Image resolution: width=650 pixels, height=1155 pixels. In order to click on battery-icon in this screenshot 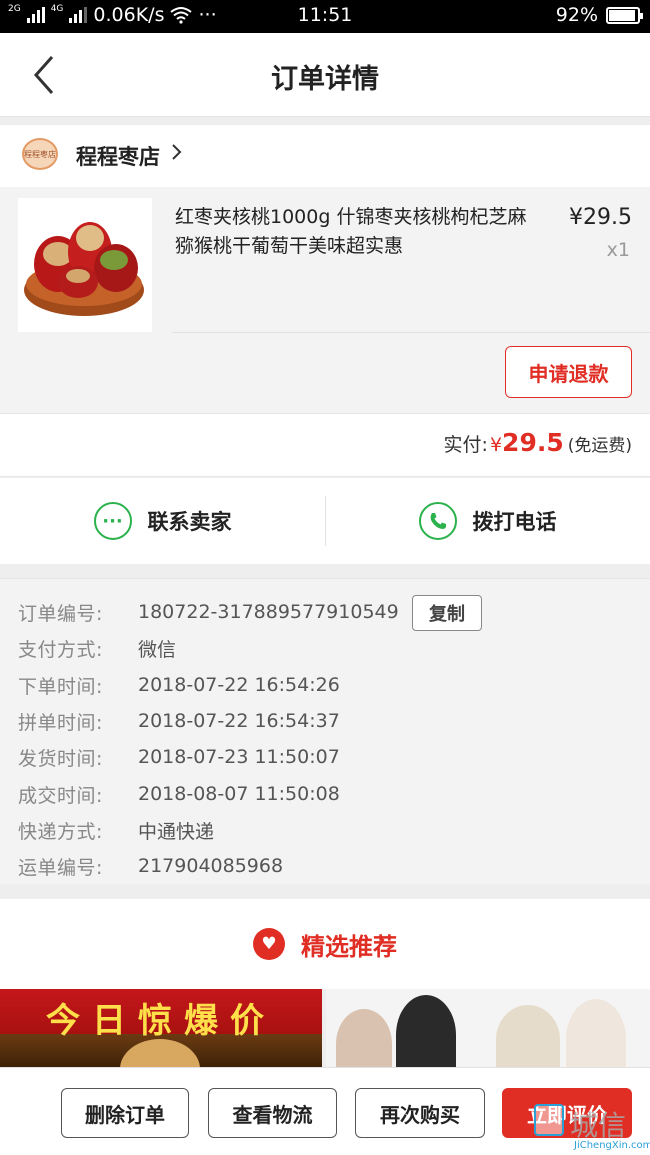, I will do `click(624, 15)`.